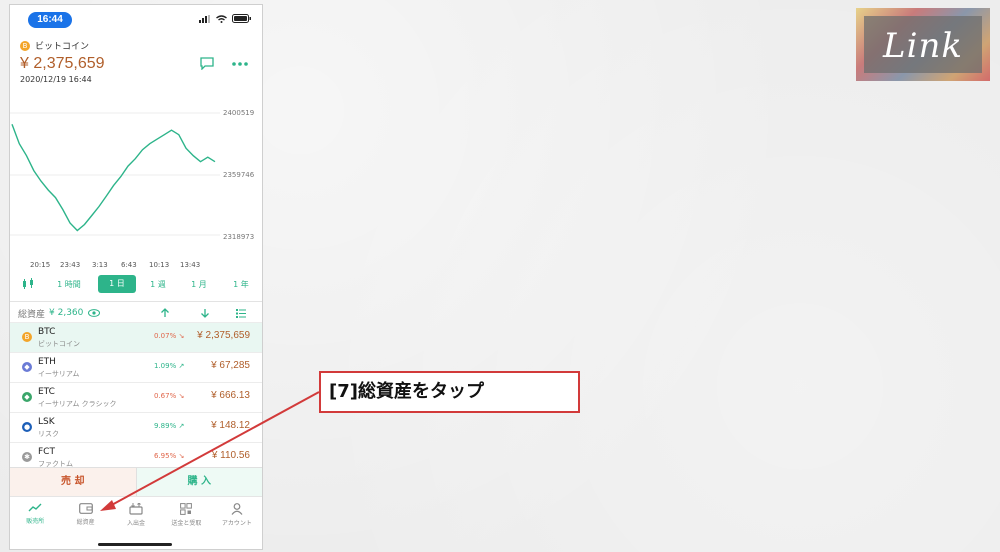 This screenshot has width=1000, height=552. Describe the element at coordinates (230, 425) in the screenshot. I see `coin-price: ¥ 148.12` at that location.